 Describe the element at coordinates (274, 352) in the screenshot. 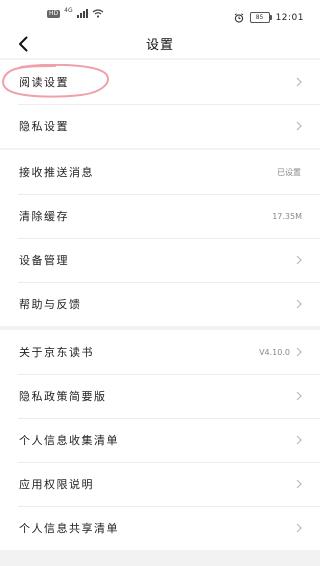

I see `app-version-value: V4.10.0` at that location.